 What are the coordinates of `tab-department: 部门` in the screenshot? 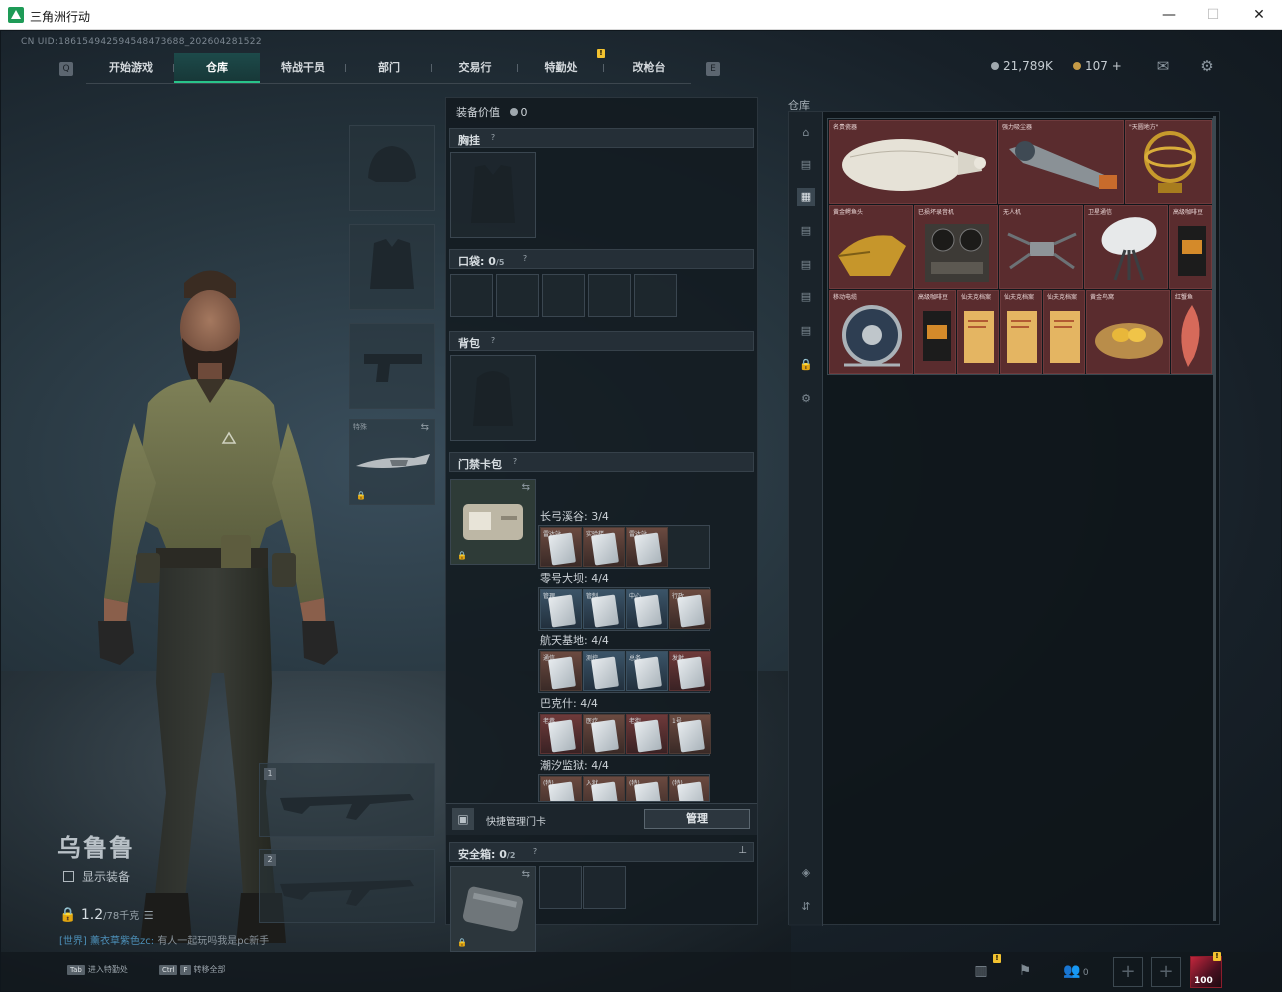 It's located at (389, 68).